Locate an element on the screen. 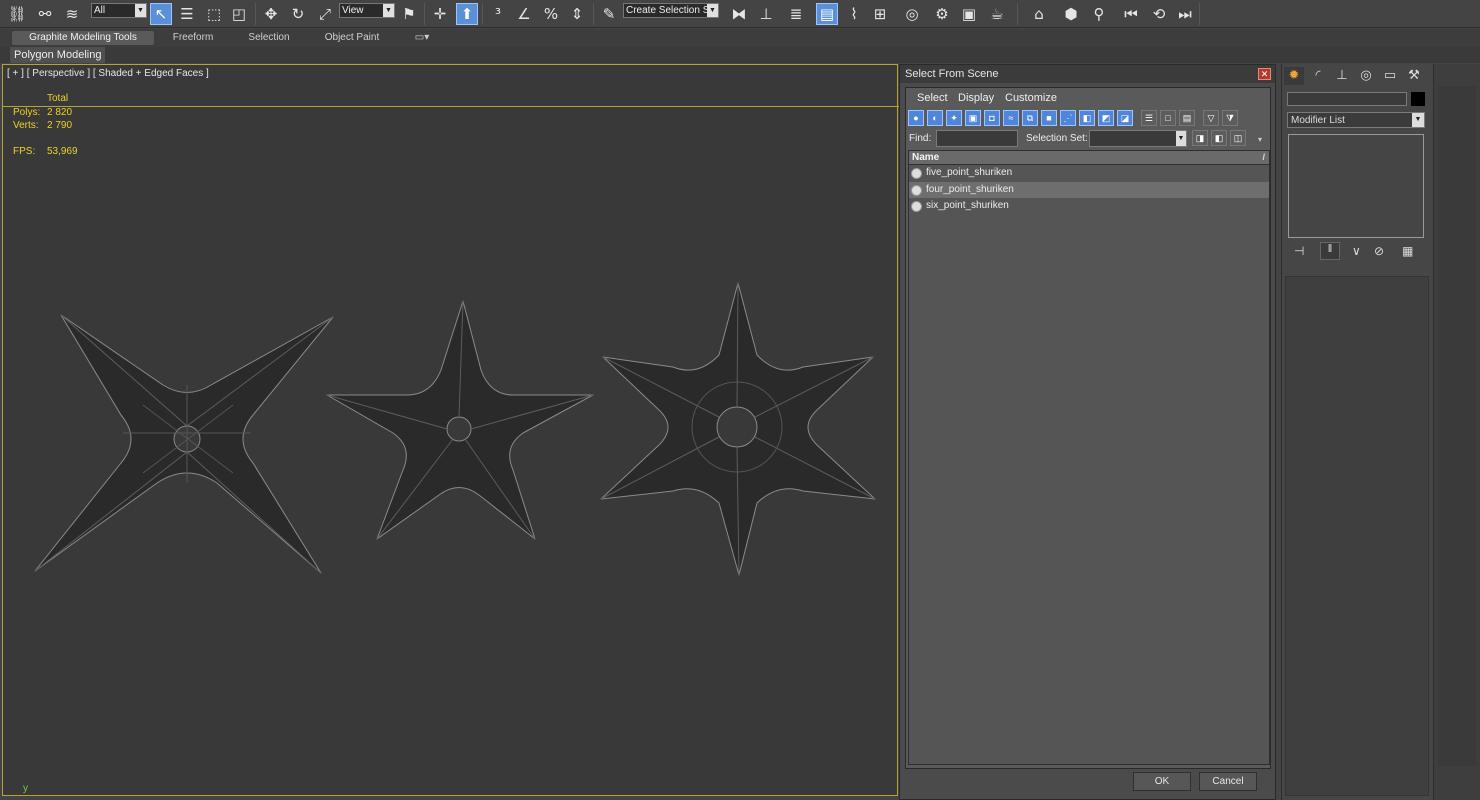  selection-set-add-icon: ◨ is located at coordinates (1200, 138).